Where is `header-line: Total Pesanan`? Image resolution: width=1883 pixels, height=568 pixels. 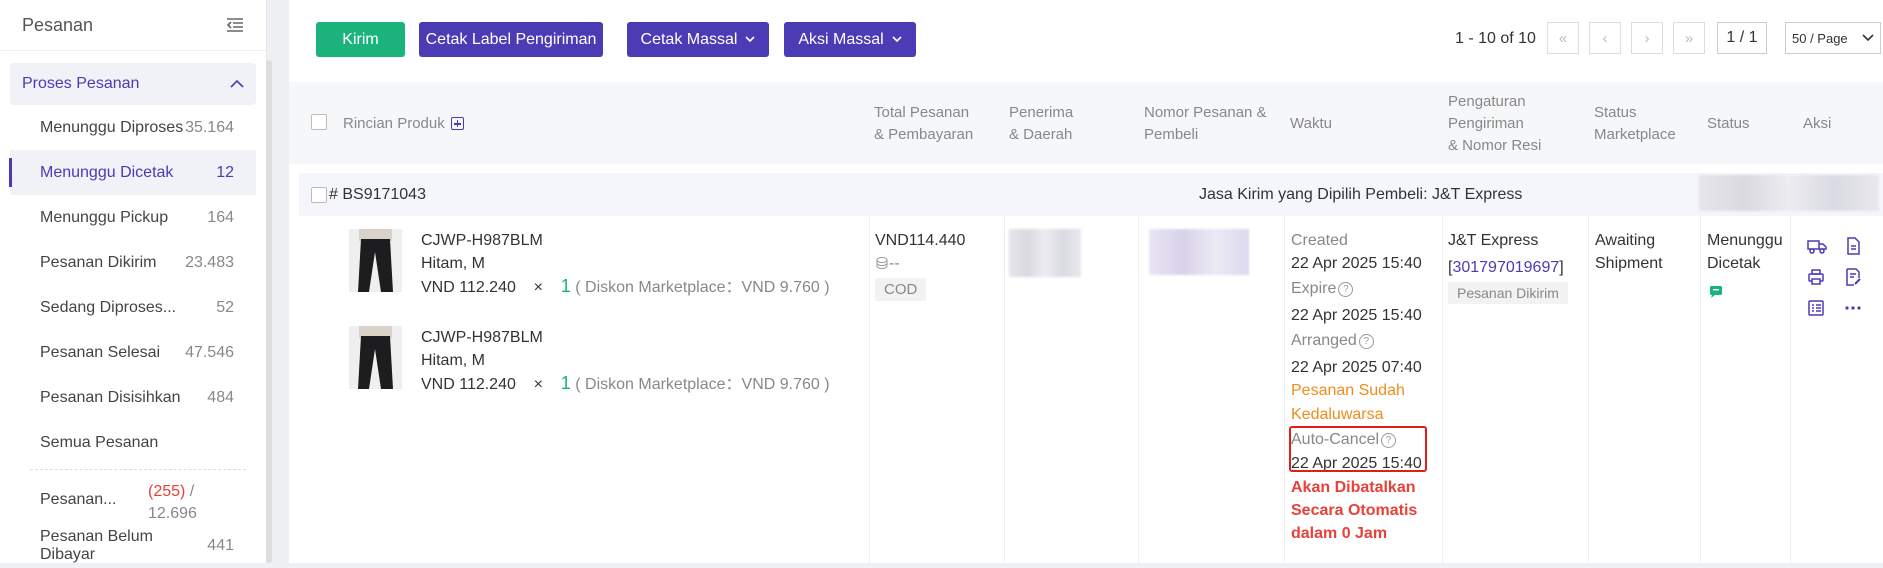 header-line: Total Pesanan is located at coordinates (922, 112).